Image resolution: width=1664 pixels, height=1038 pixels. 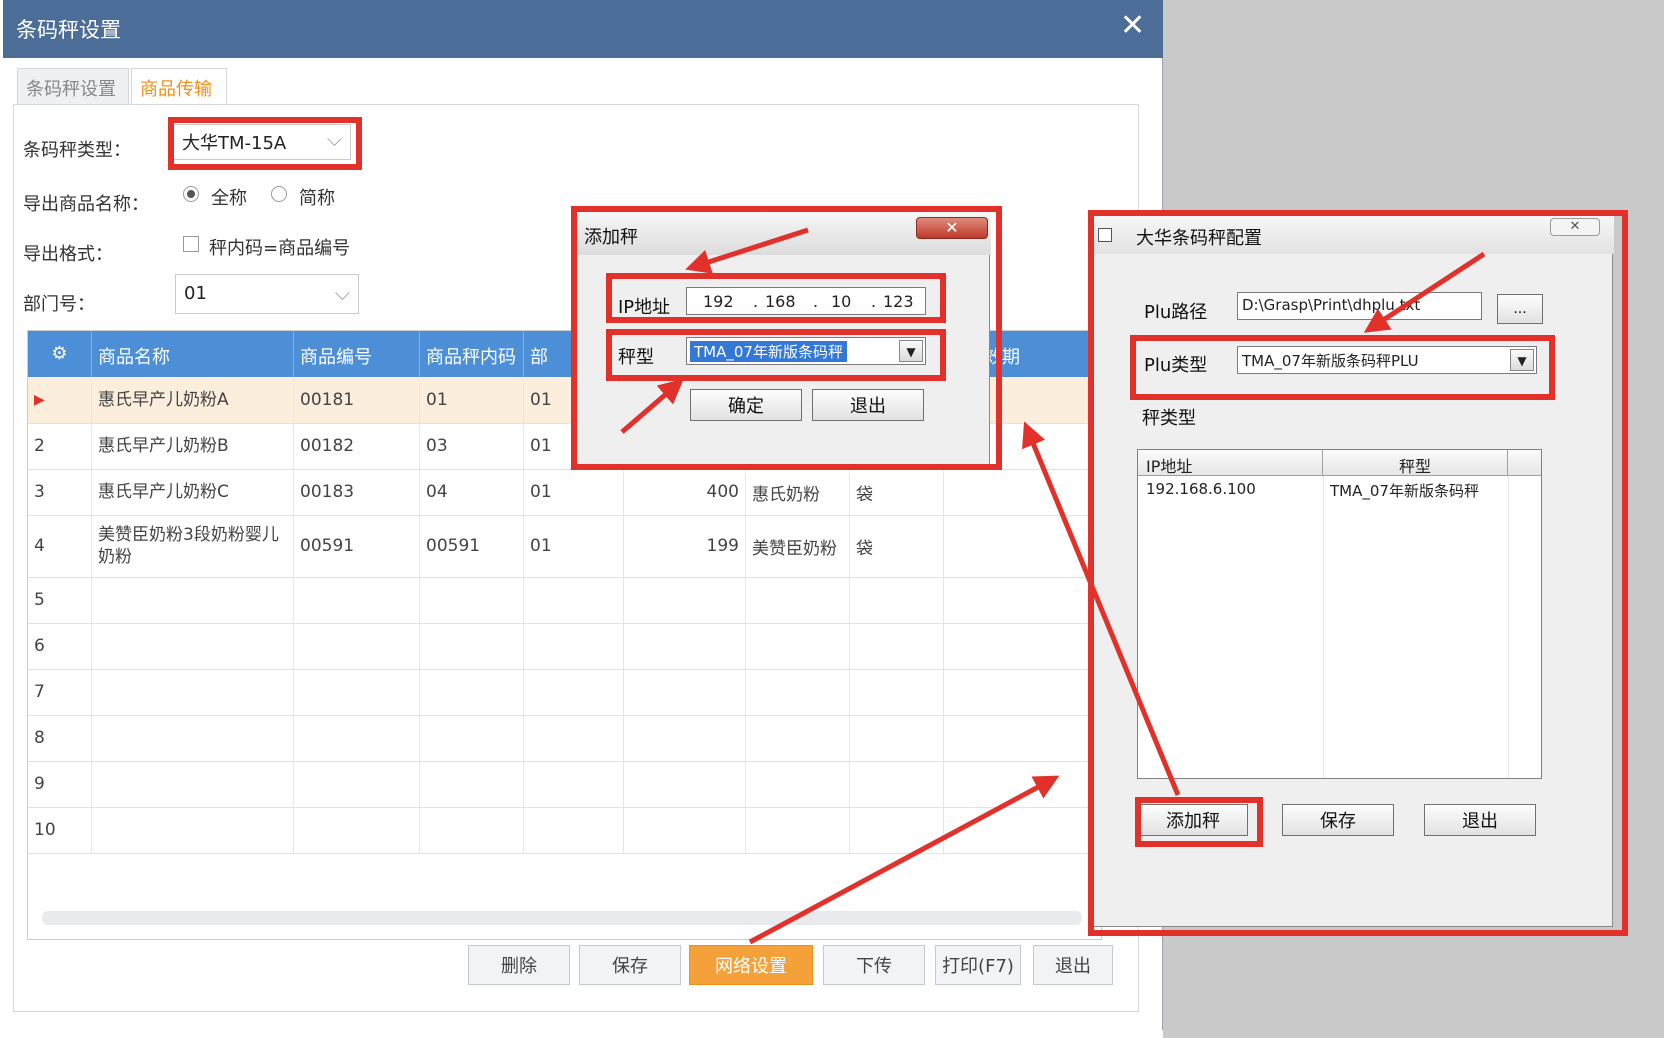 What do you see at coordinates (1424, 292) in the screenshot?
I see `arrow-to-plu-type` at bounding box center [1424, 292].